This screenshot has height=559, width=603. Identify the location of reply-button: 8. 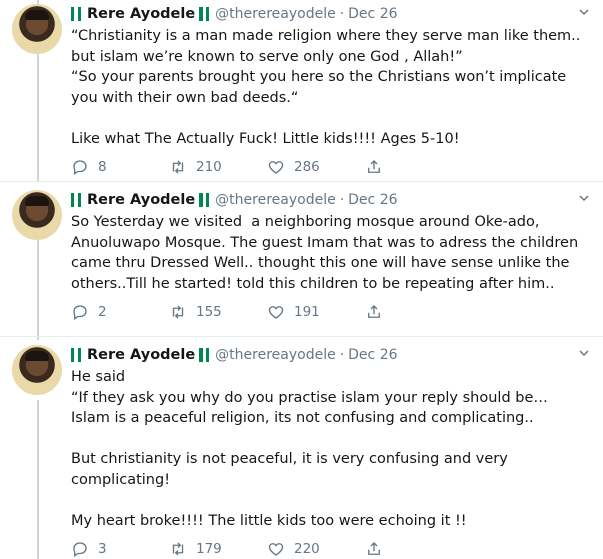
(120, 167).